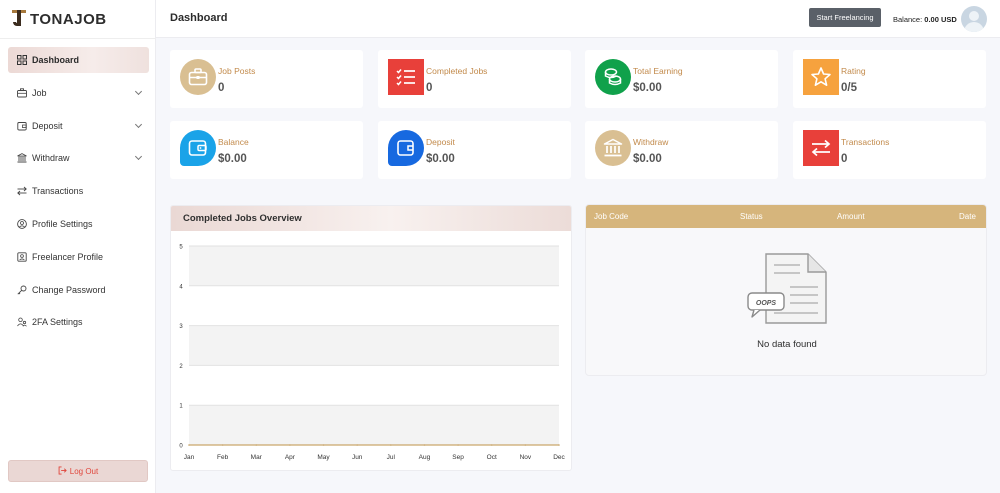  I want to click on header-balance: Balance: 0.00 USD, so click(925, 19).